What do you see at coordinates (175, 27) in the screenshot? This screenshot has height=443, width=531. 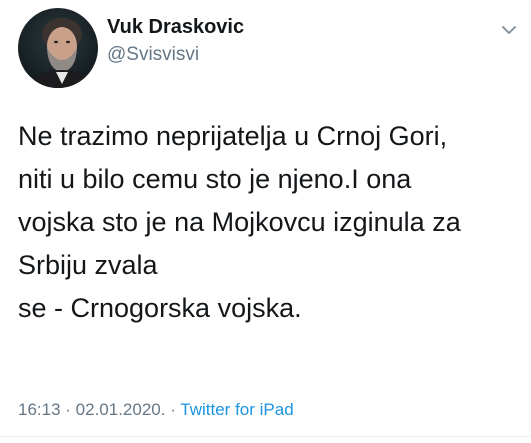 I see `author-display-name: Vuk Draskovic` at bounding box center [175, 27].